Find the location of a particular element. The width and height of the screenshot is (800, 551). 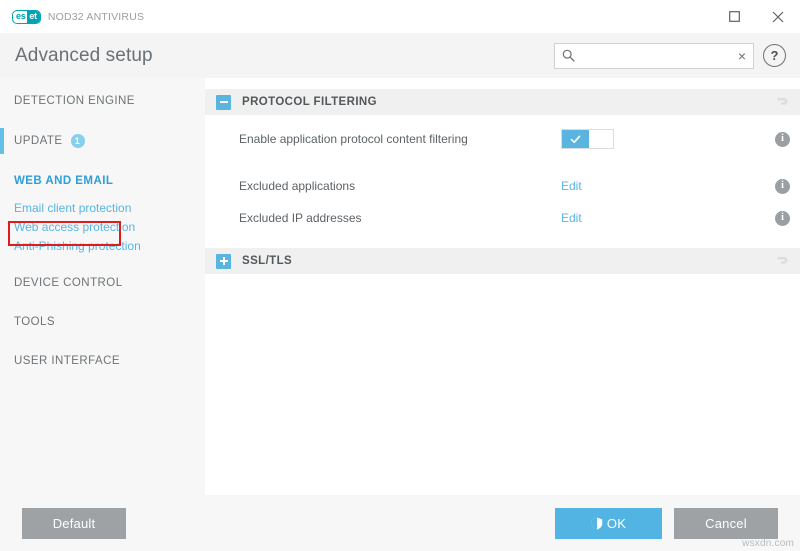

shield-icon is located at coordinates (597, 523).